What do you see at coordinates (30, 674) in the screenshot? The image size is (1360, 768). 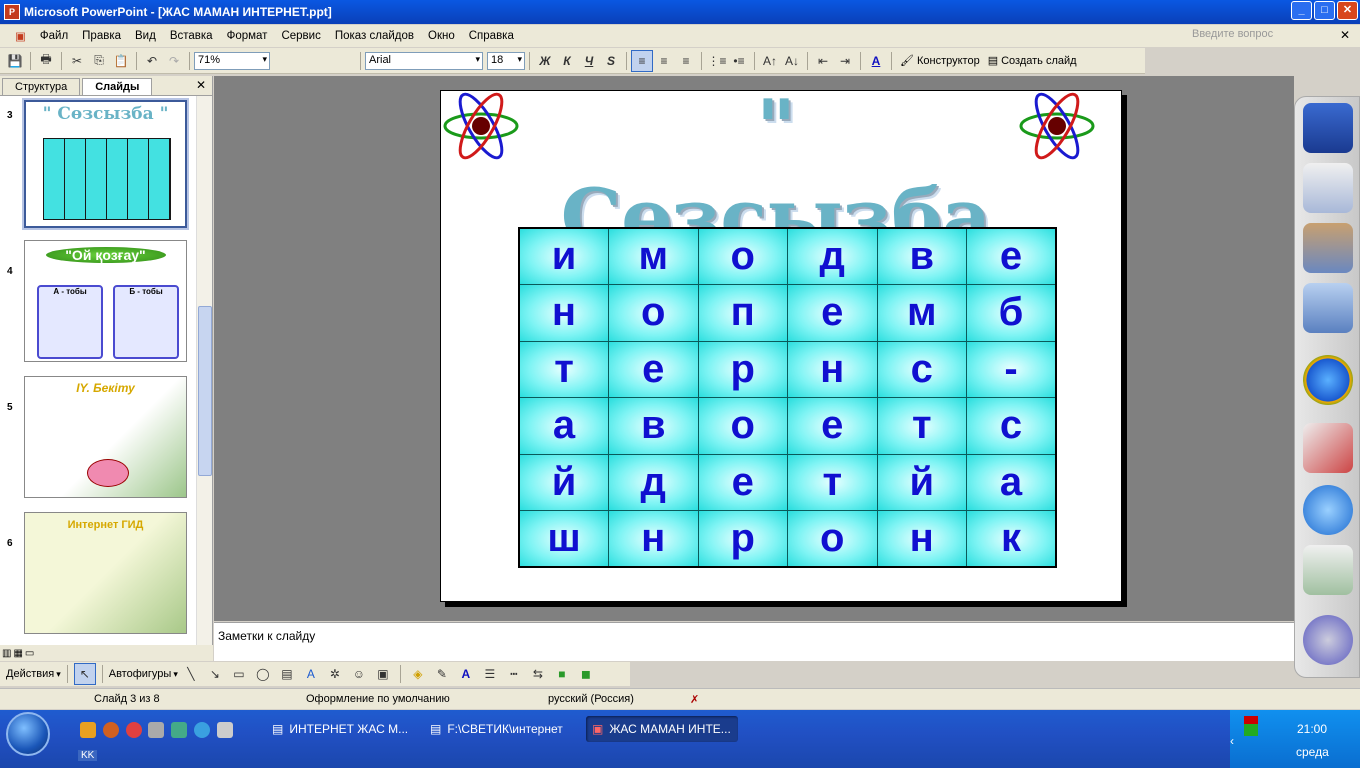 I see `actions-menu: Действия` at bounding box center [30, 674].